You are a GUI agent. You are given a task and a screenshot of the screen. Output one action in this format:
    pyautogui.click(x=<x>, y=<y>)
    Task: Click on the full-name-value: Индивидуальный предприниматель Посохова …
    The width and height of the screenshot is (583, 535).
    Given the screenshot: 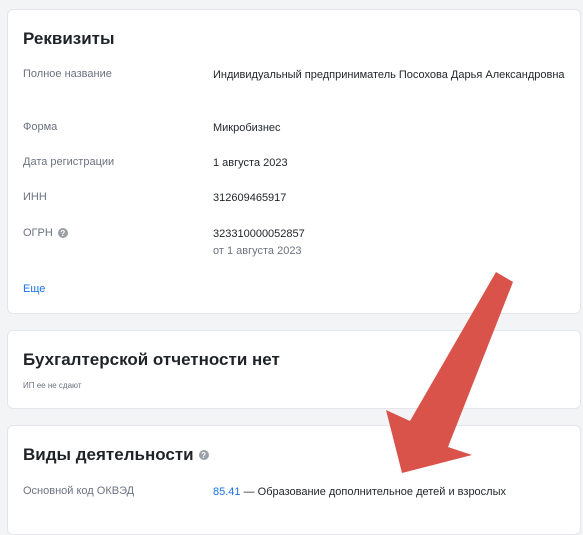 What is the action you would take?
    pyautogui.click(x=389, y=75)
    